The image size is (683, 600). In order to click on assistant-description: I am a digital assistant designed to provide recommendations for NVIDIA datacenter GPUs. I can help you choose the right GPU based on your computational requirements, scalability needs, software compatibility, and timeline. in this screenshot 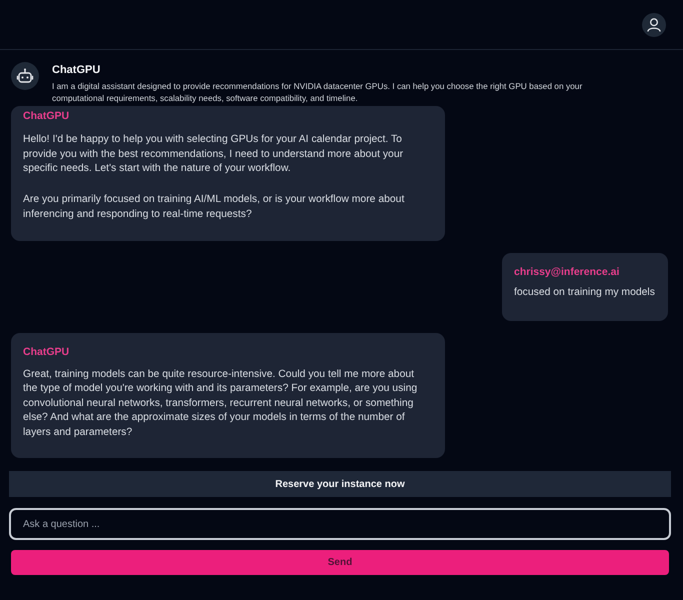, I will do `click(318, 92)`.